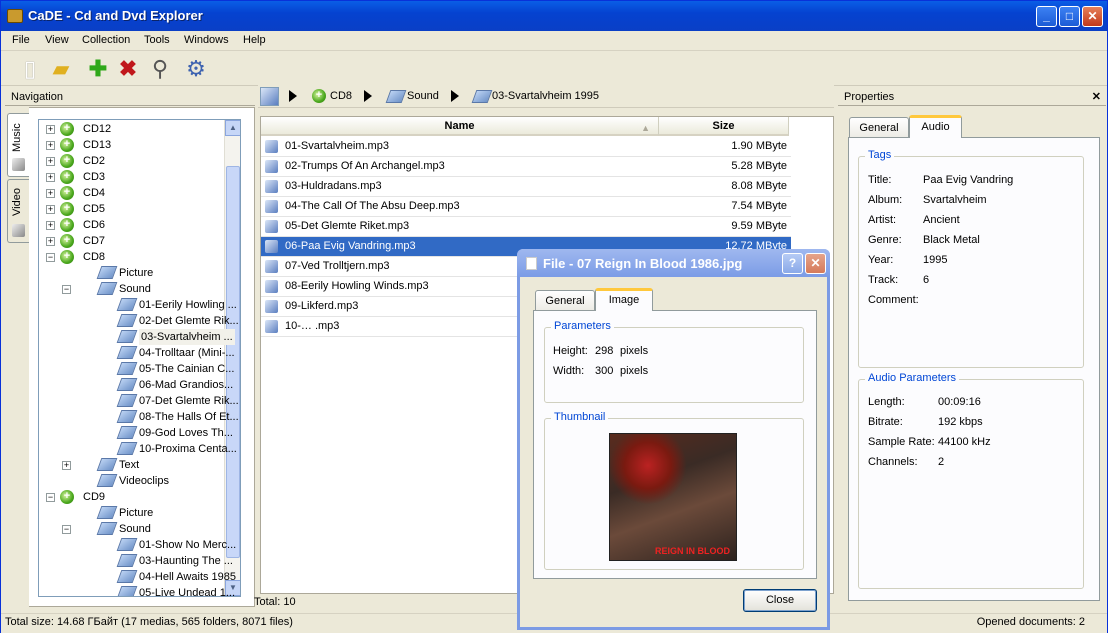  Describe the element at coordinates (526, 227) in the screenshot. I see `file-row: 05-Det Glemte Riket.mp3 9.59 MByte` at that location.